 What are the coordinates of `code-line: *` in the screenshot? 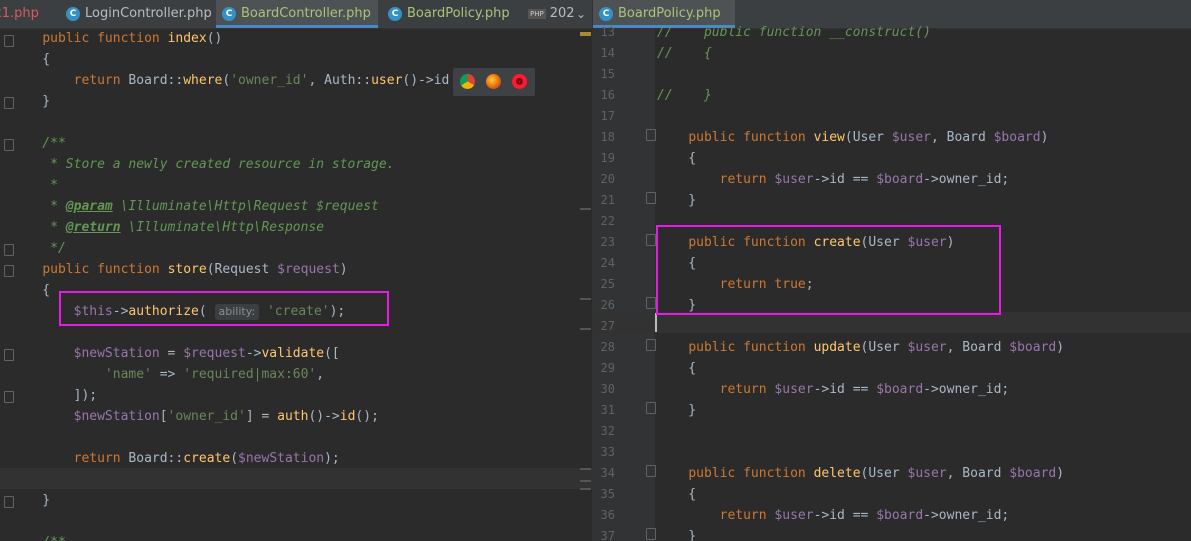 It's located at (296, 185).